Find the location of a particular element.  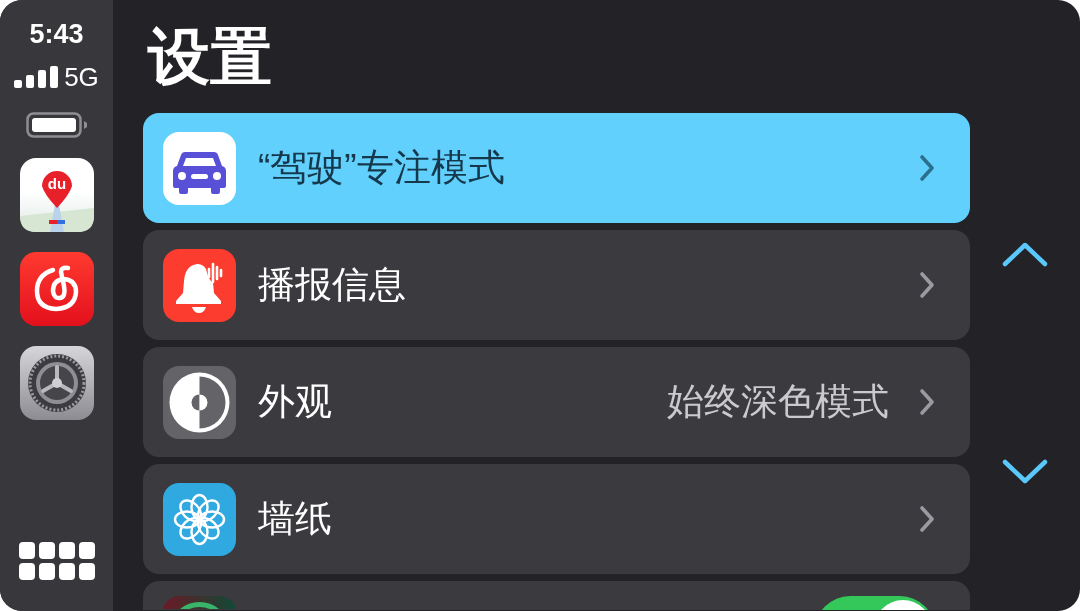

map-pin-app-icon: du is located at coordinates (56, 195).